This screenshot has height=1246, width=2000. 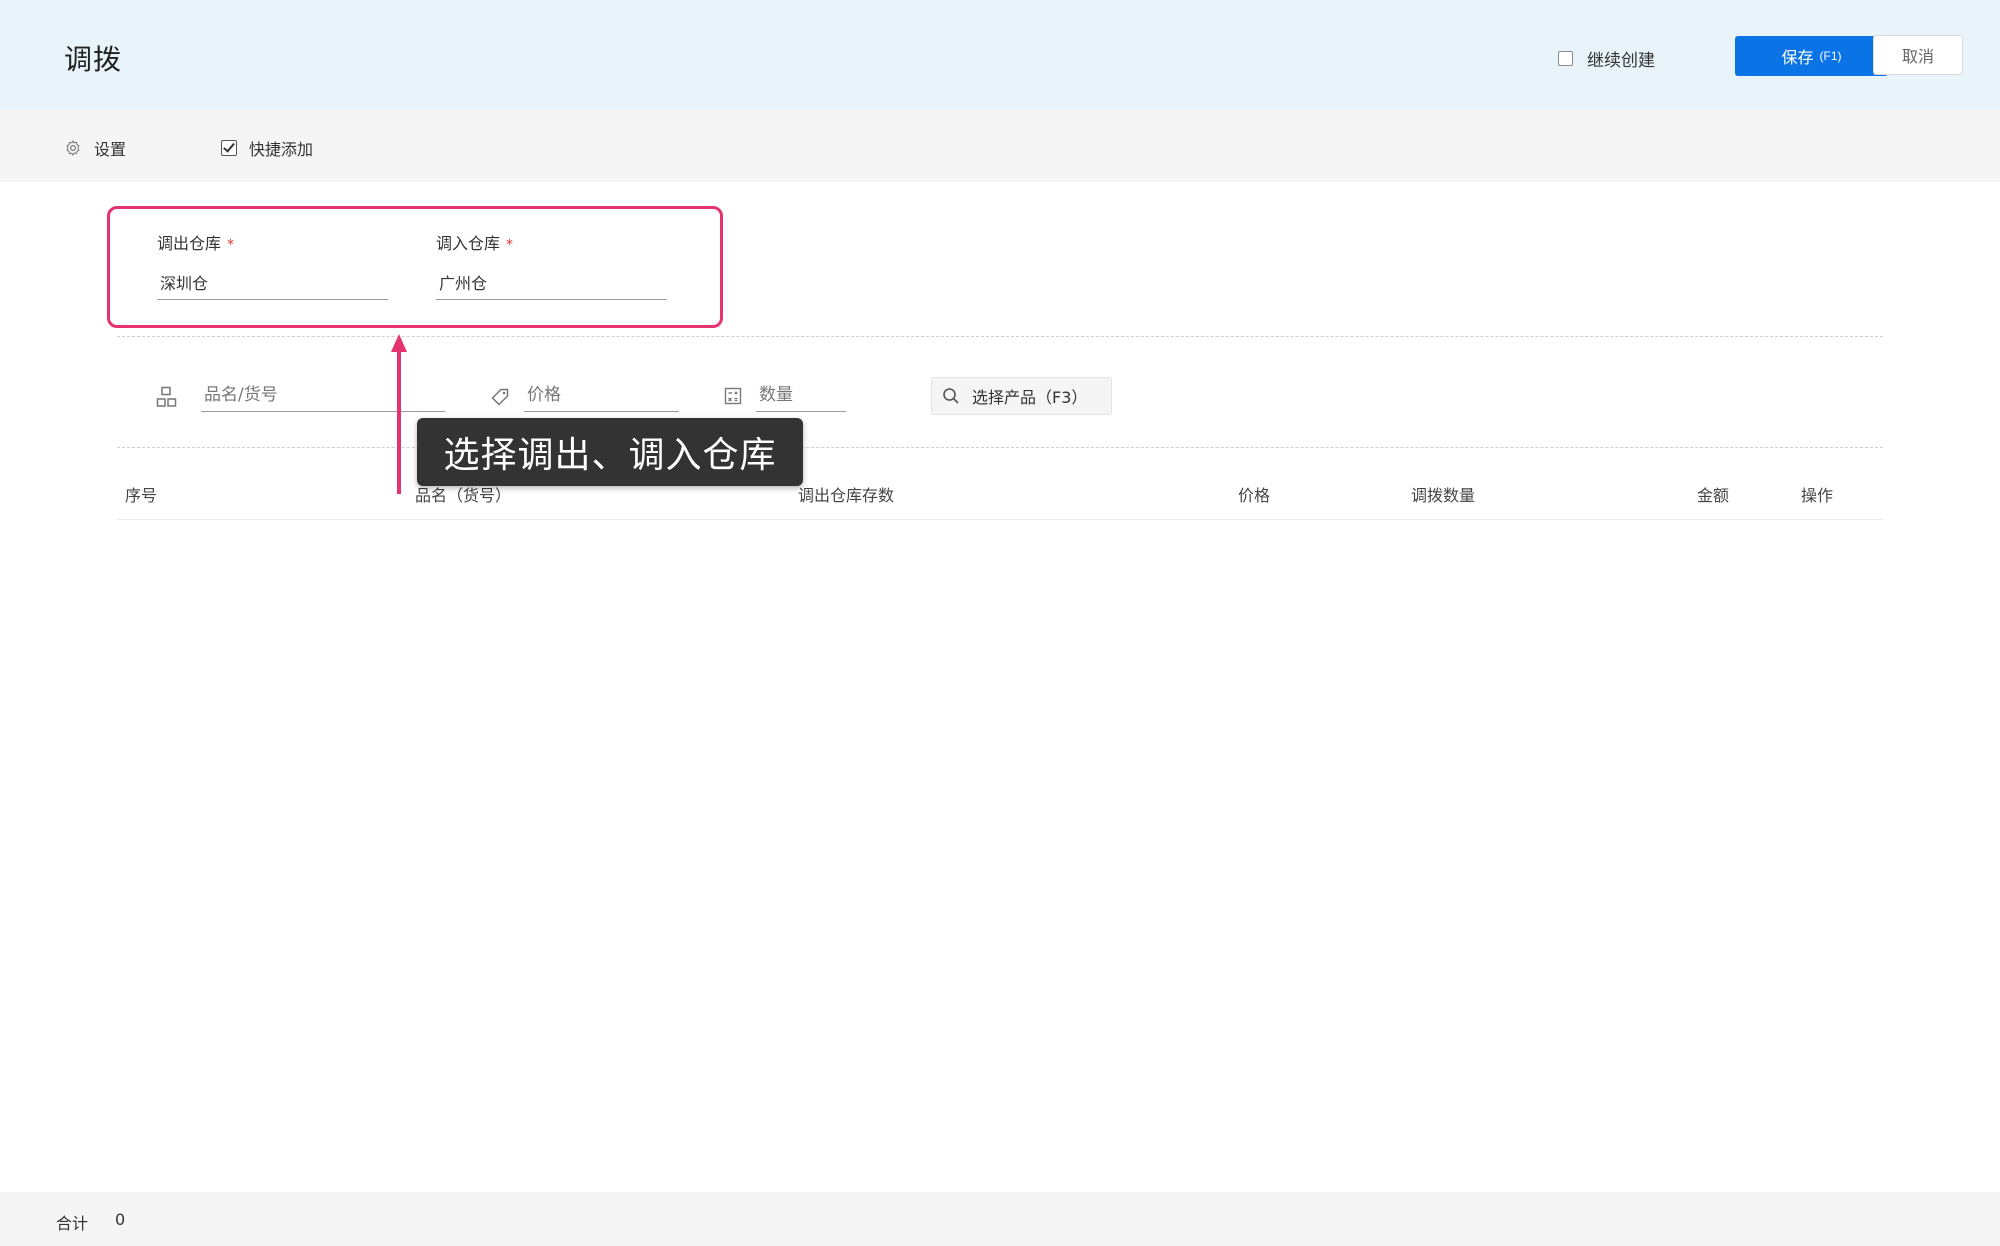 I want to click on page-header, so click(x=1000, y=55).